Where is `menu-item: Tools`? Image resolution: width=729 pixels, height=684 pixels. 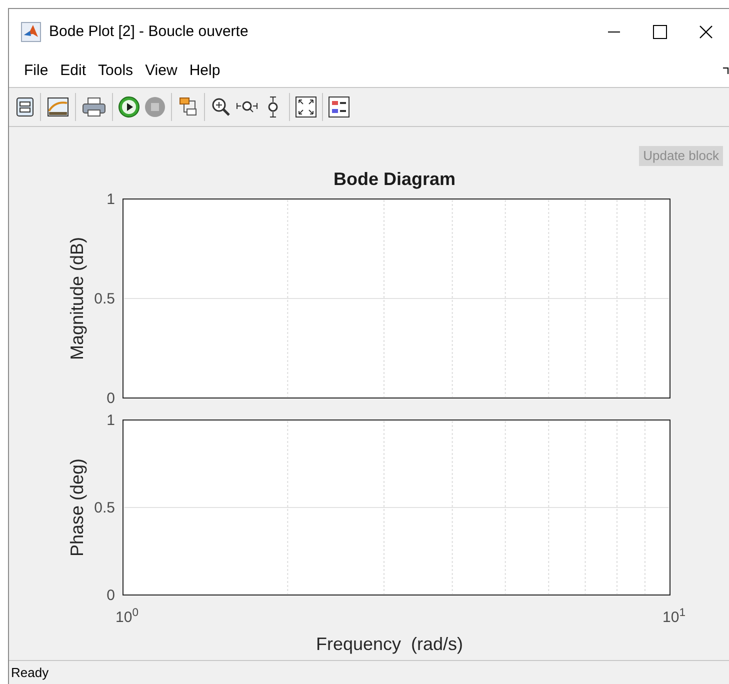 menu-item: Tools is located at coordinates (115, 71).